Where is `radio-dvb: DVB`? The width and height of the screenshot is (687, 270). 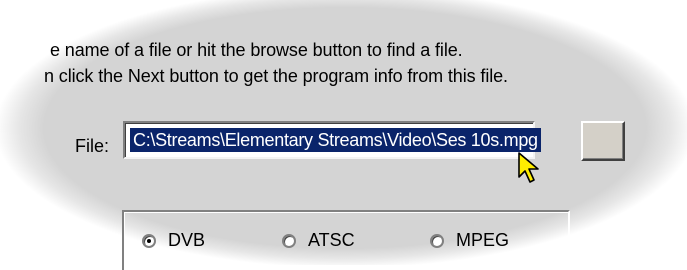 radio-dvb: DVB is located at coordinates (173, 240).